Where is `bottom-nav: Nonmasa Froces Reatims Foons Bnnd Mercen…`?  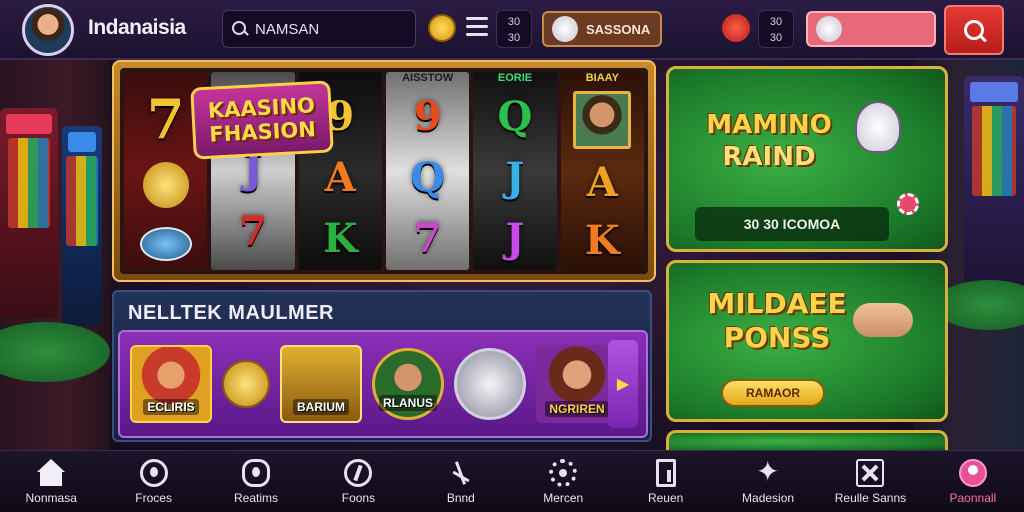
bottom-nav: Nonmasa Froces Reatims Foons Bnnd Mercen… is located at coordinates (512, 481).